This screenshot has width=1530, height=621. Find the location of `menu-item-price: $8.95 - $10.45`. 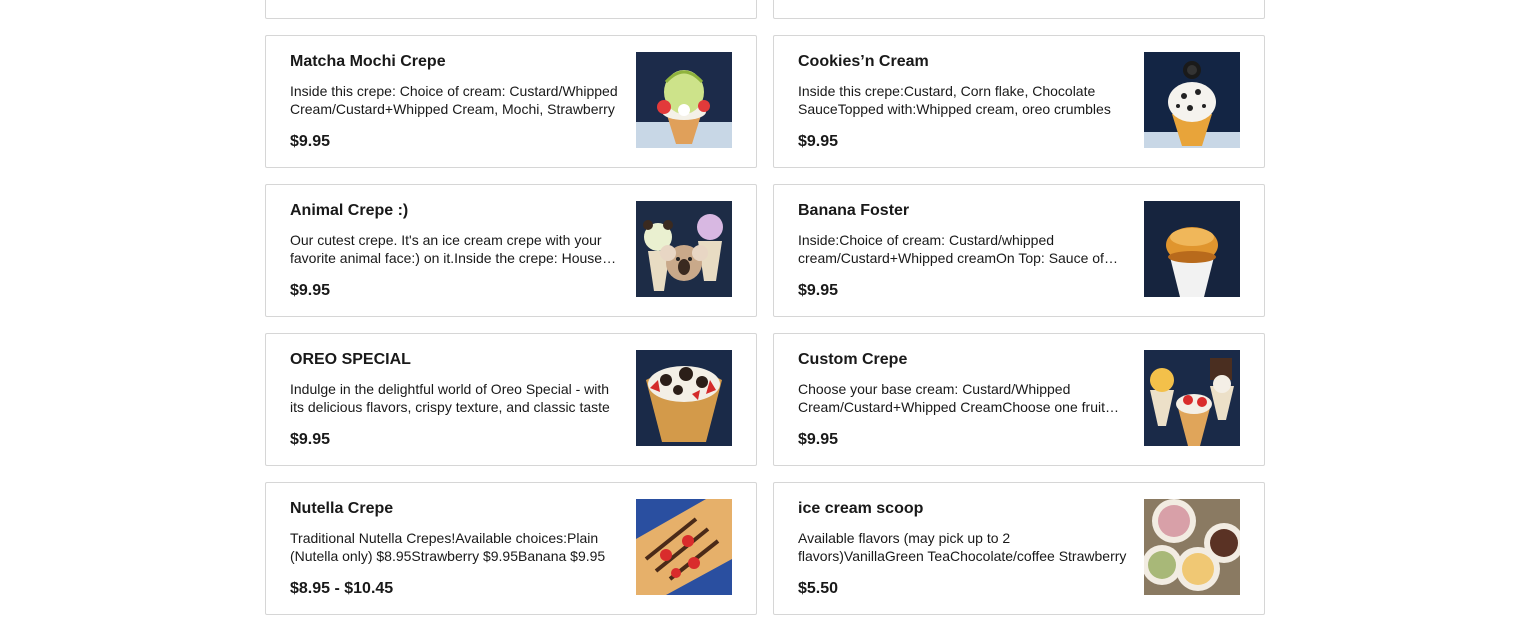

menu-item-price: $8.95 - $10.45 is located at coordinates (342, 588).